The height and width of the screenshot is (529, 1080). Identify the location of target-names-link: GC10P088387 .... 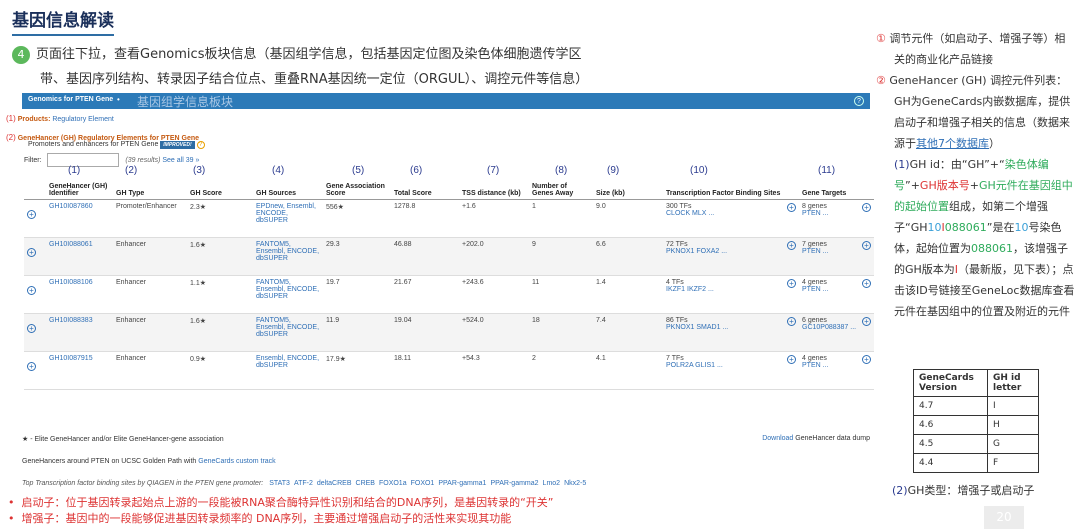
(829, 327).